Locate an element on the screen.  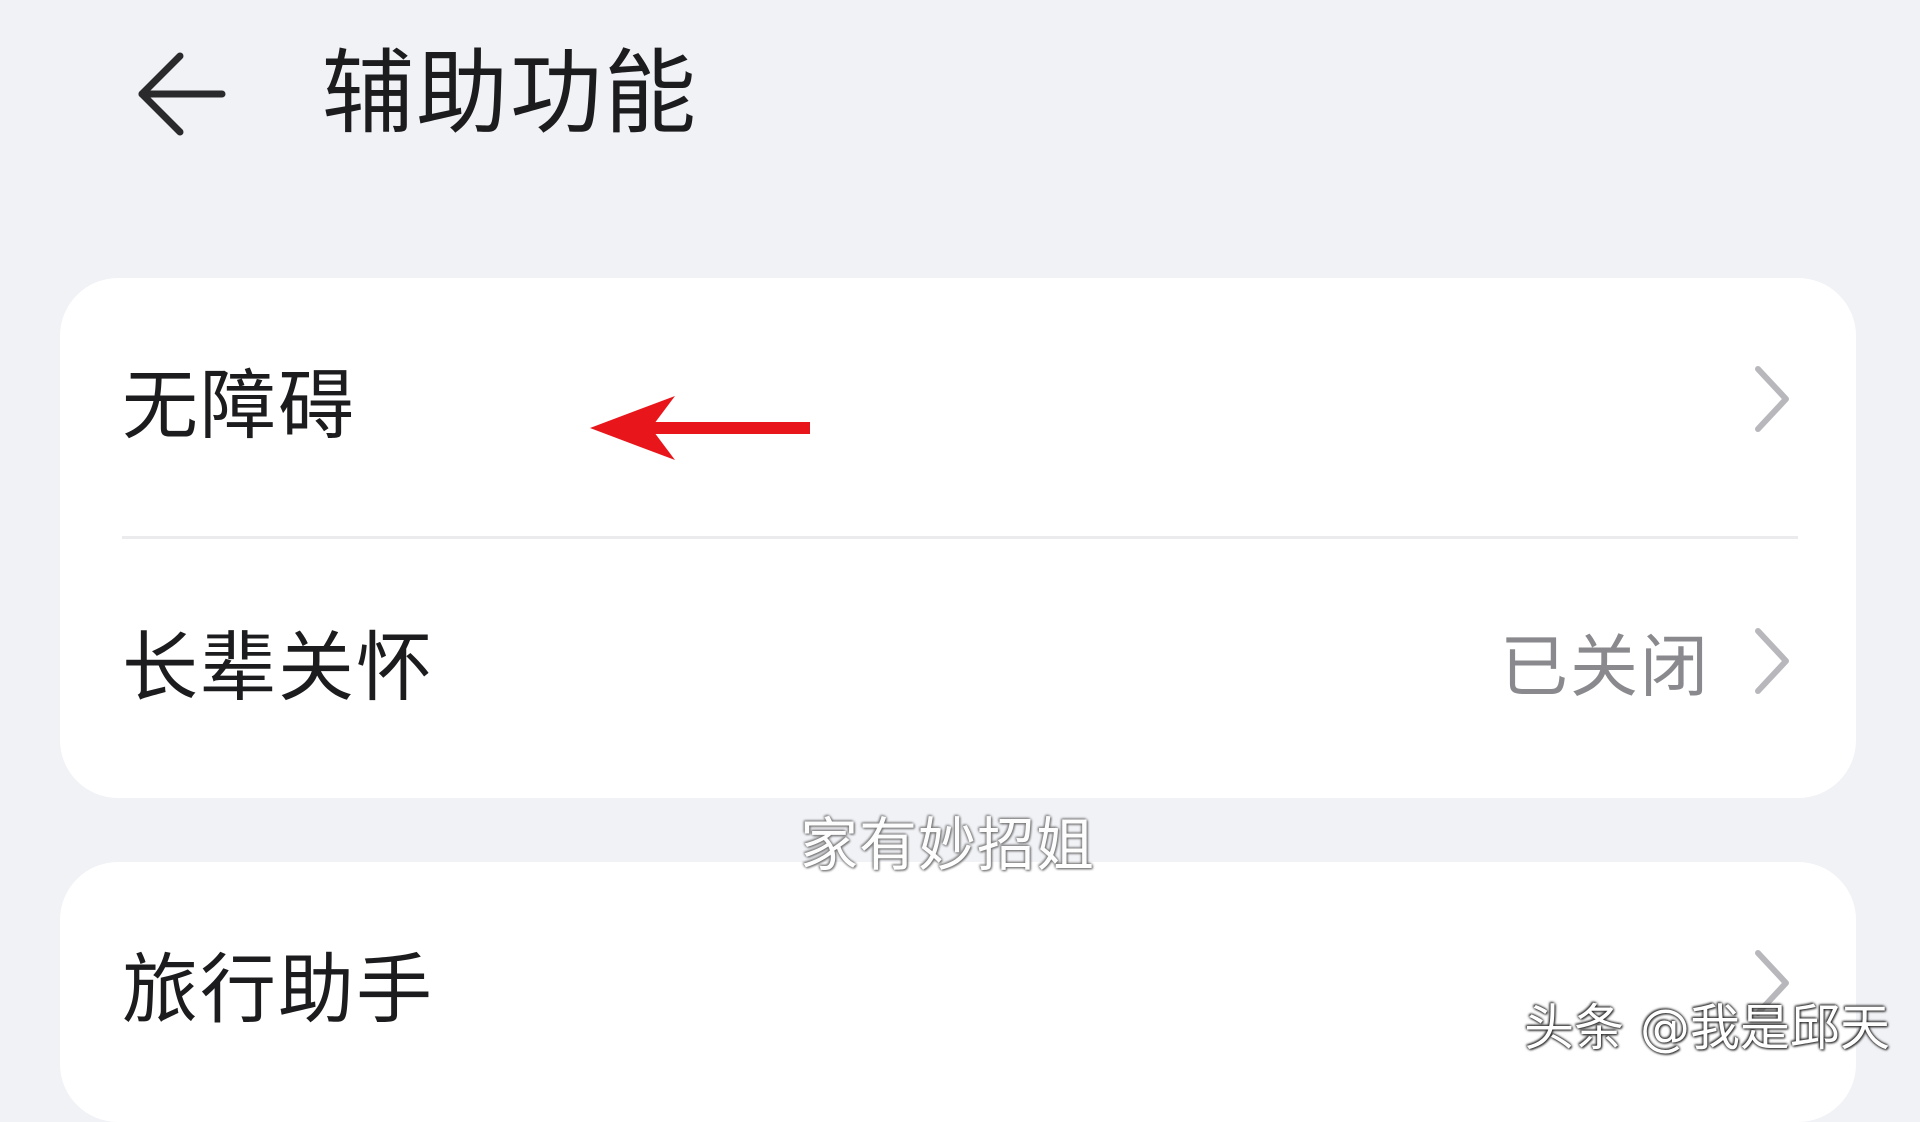
back-arrow-icon is located at coordinates (182, 94).